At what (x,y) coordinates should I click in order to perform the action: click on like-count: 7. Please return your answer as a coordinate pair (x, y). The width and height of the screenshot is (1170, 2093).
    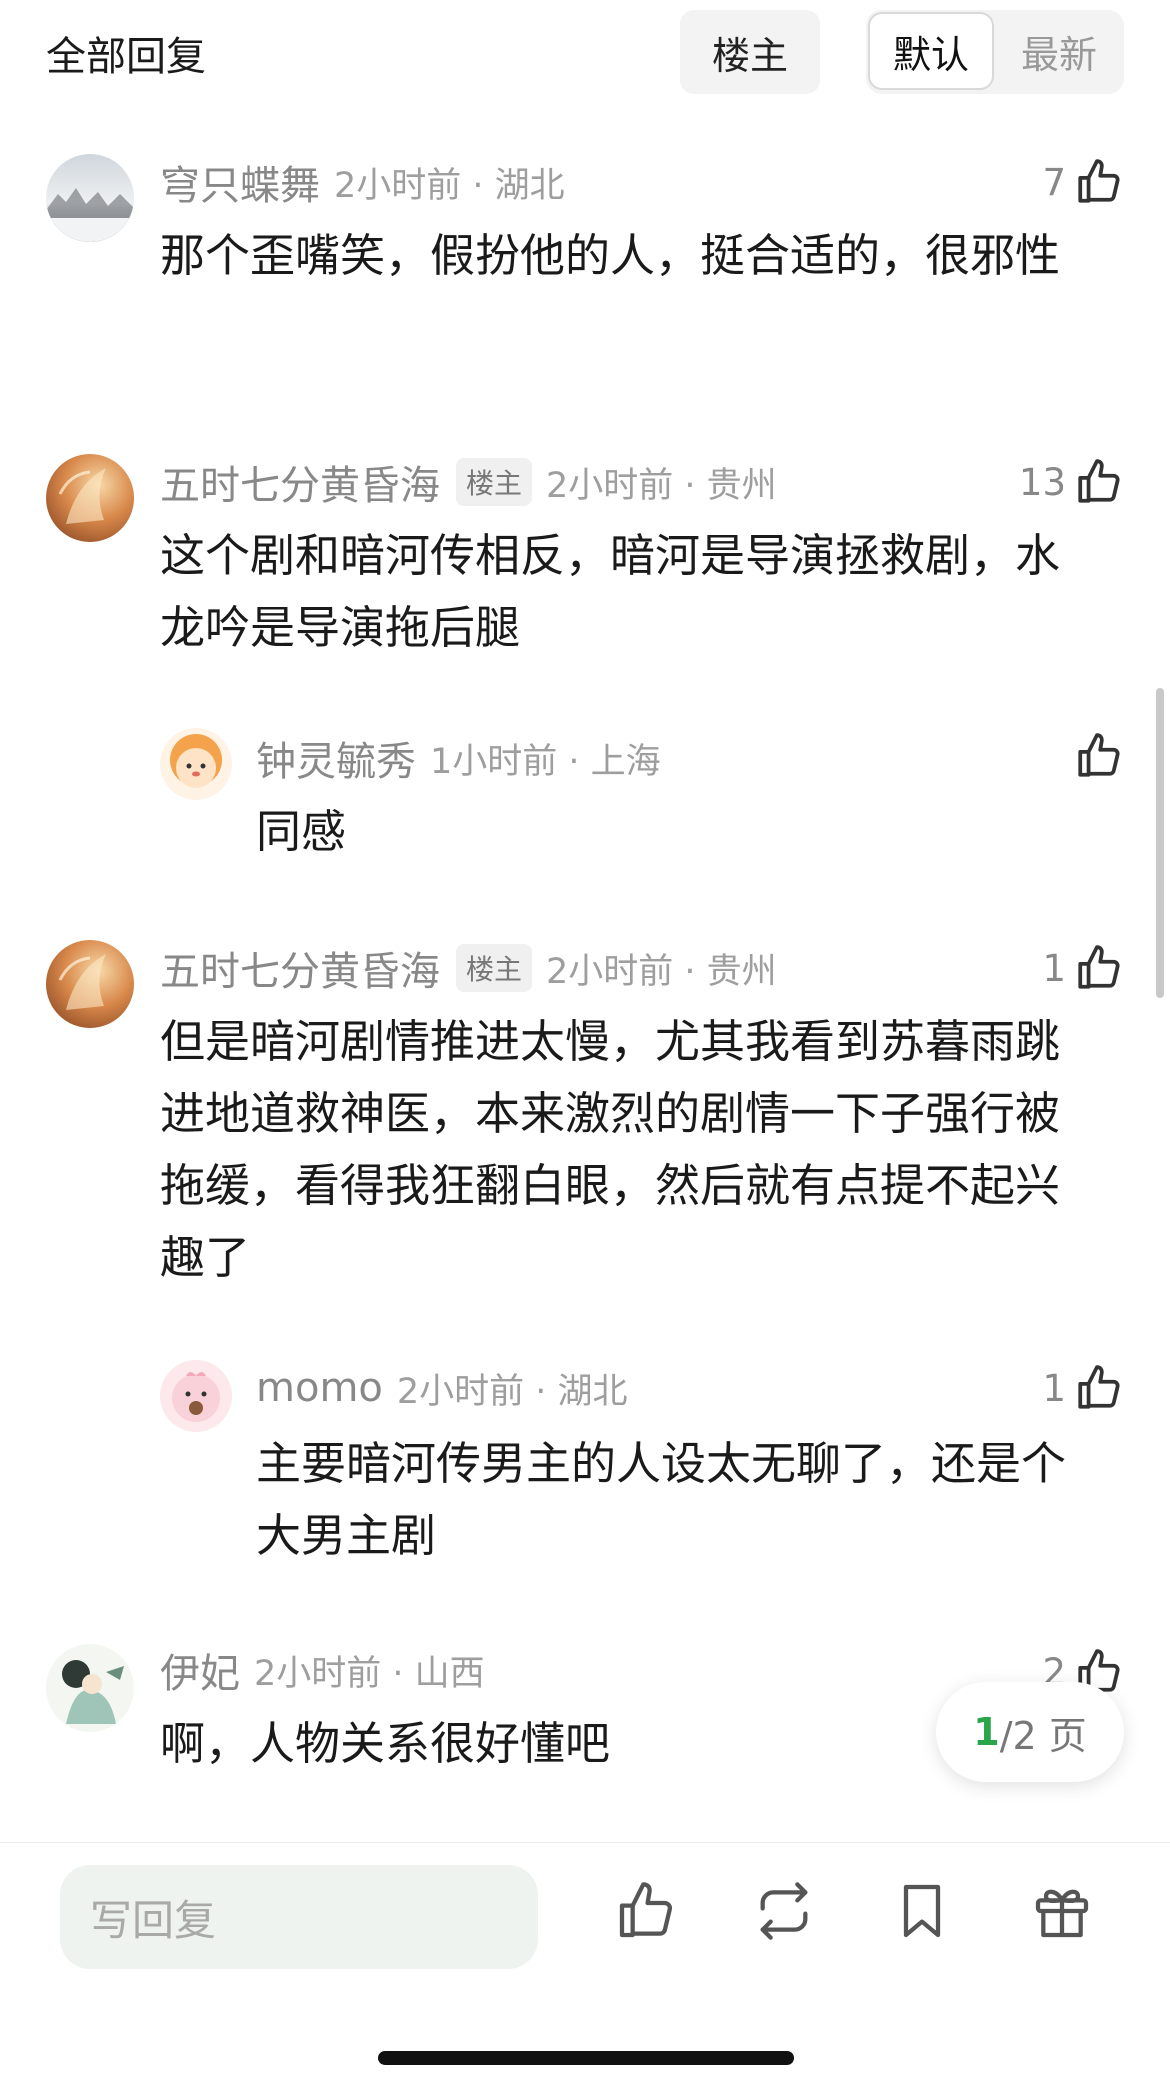
    Looking at the image, I should click on (1054, 182).